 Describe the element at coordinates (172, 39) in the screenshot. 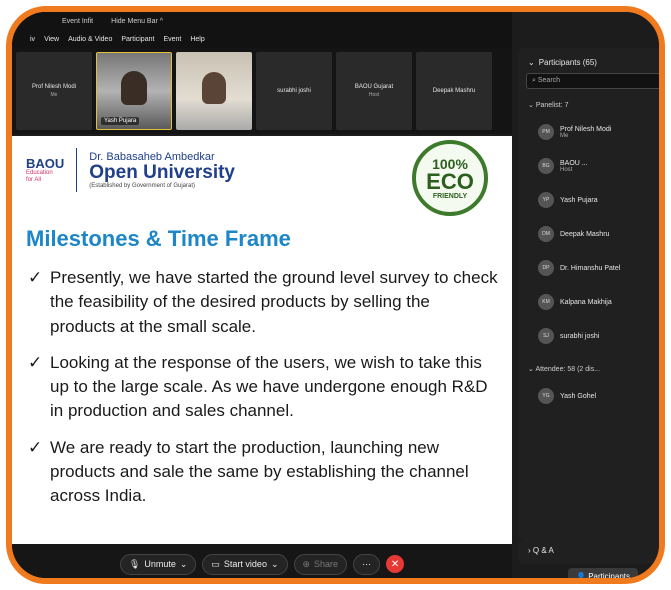

I see `menu-item-event: Event` at that location.